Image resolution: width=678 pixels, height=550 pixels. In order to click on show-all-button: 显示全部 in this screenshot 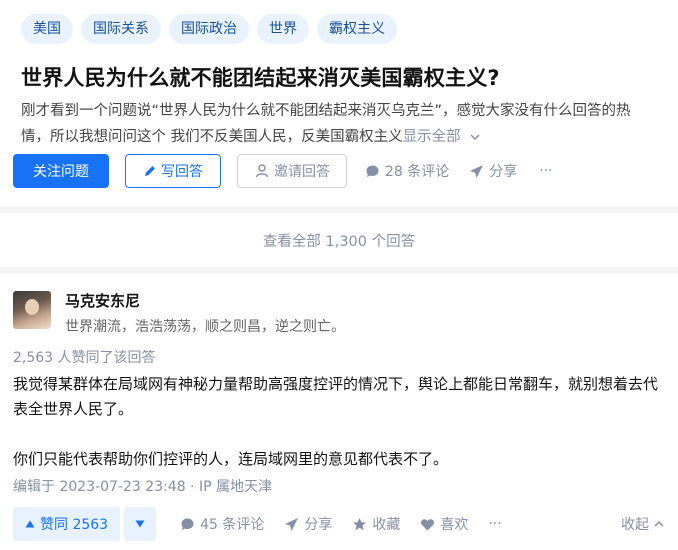, I will do `click(442, 137)`.